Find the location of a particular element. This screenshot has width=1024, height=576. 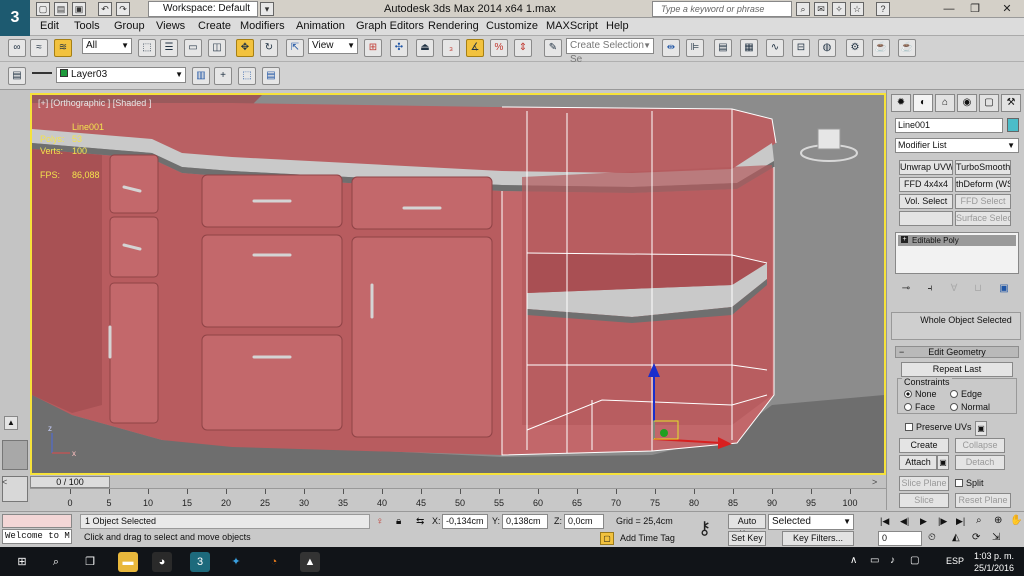

workspace-dropdown: Workspace: Default is located at coordinates (203, 9).